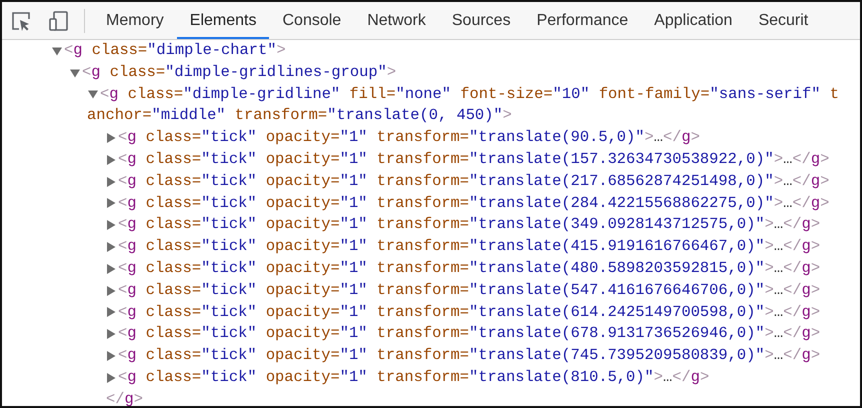  What do you see at coordinates (223, 20) in the screenshot?
I see `panel-tab: Elements` at bounding box center [223, 20].